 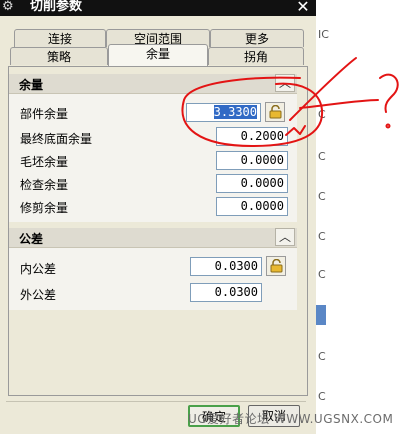 I want to click on window-title: 切削参数, so click(x=56, y=7).